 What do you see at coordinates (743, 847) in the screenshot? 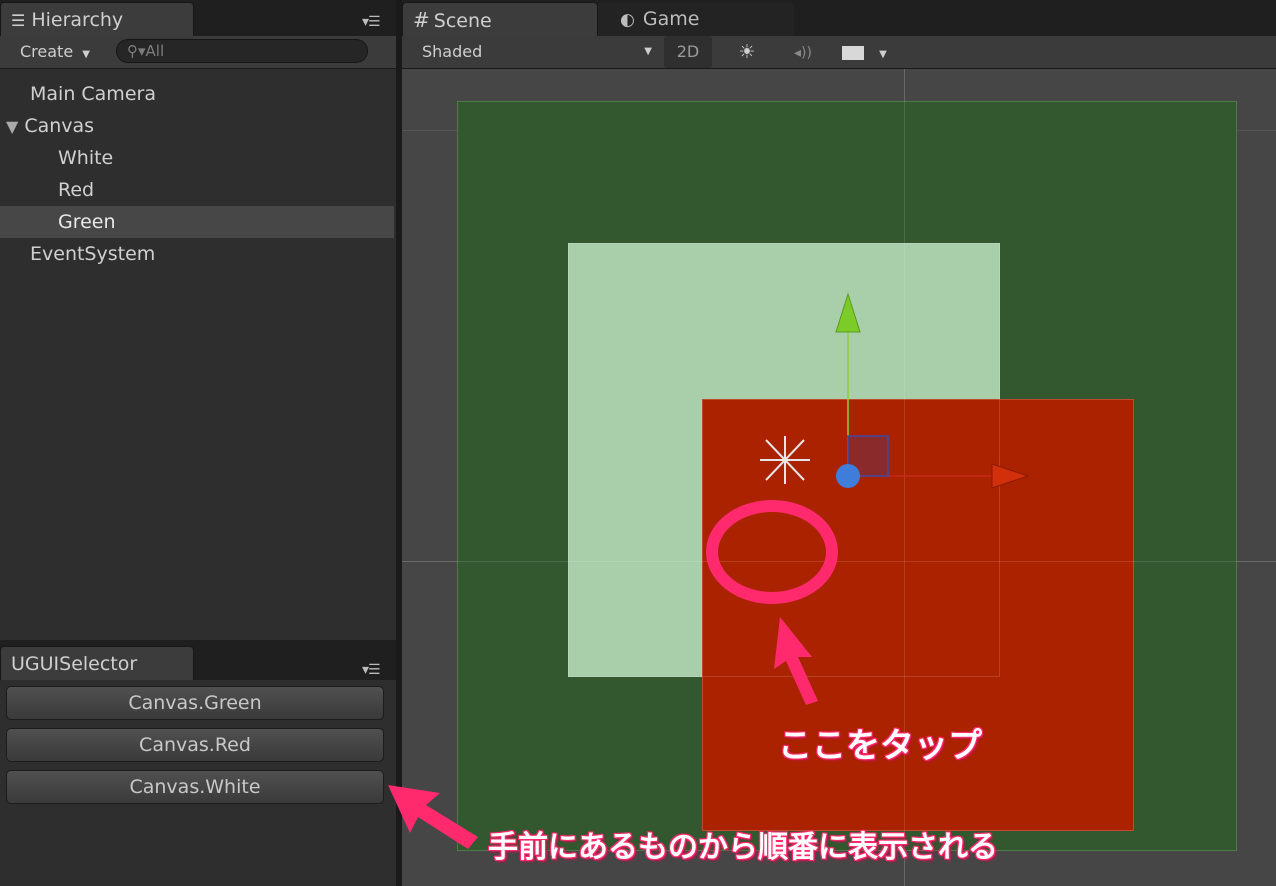
I see `display-order-annotation: 手前にあるものから順番に表示される` at bounding box center [743, 847].